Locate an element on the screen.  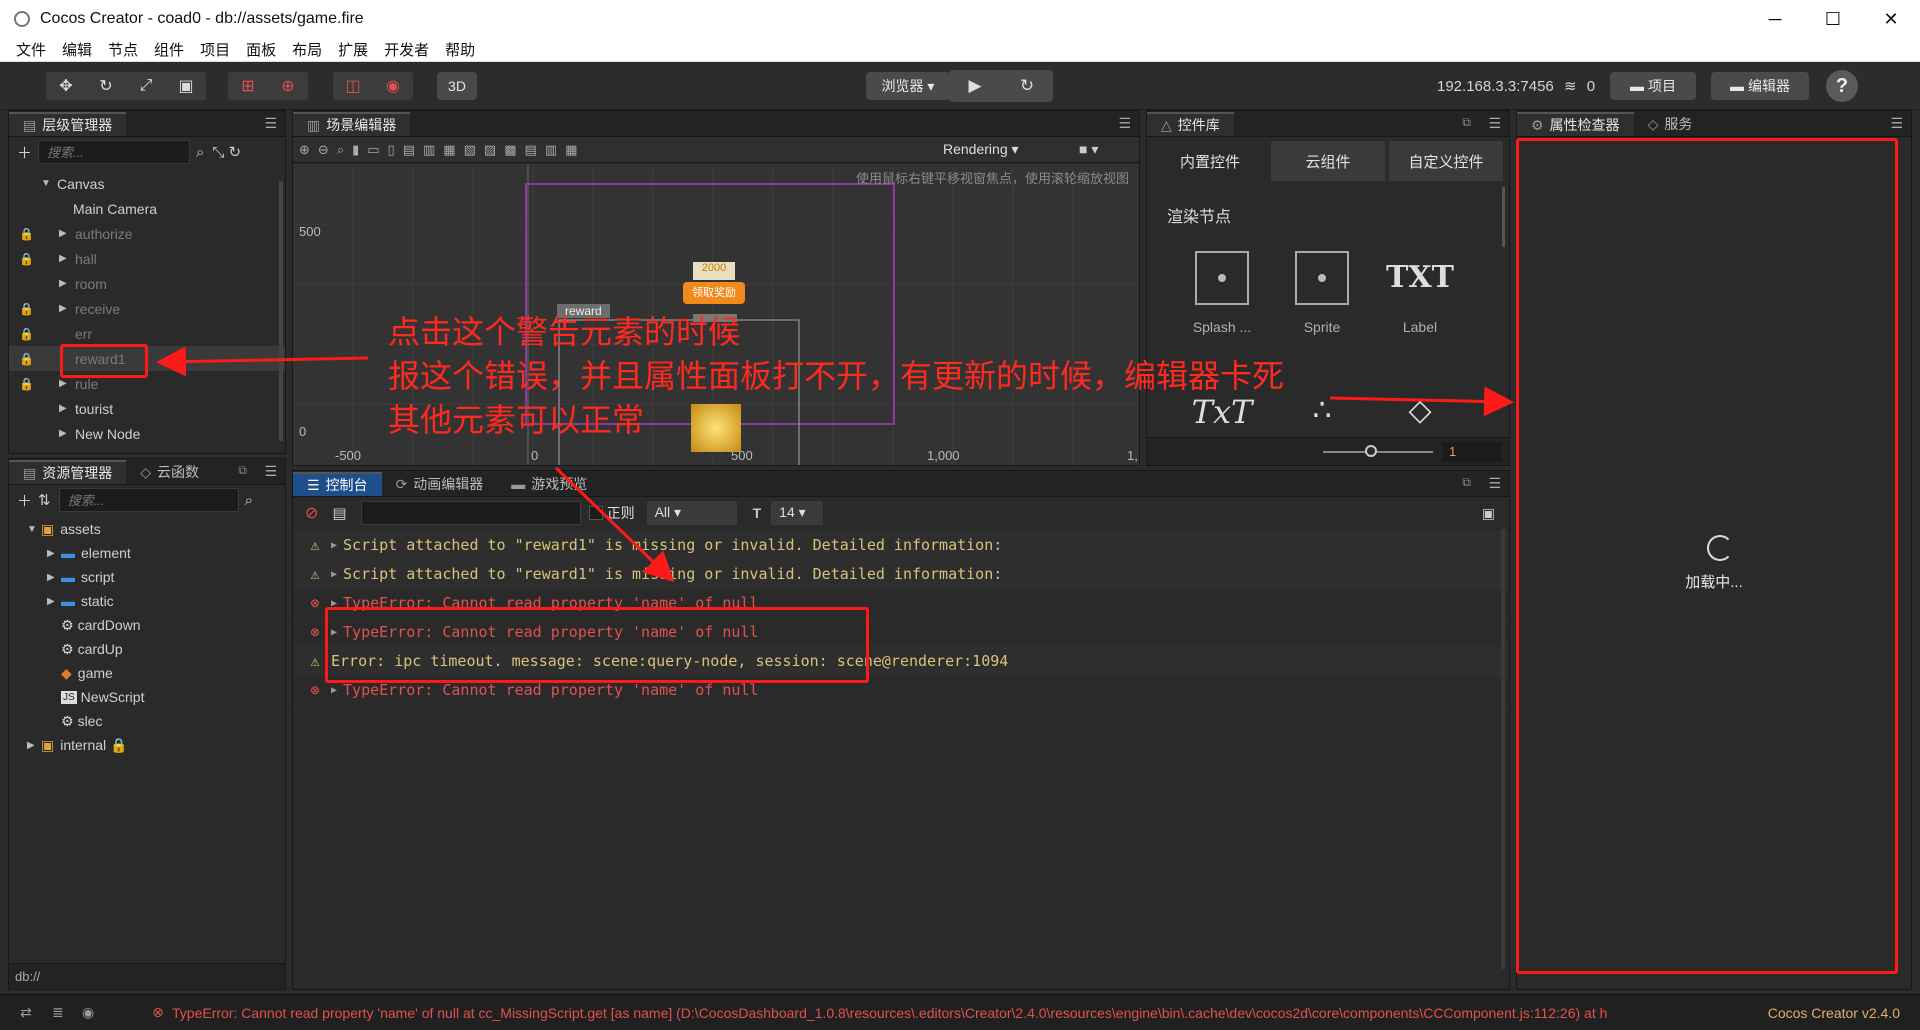
claim-reward-button-sprite: 领取奖励 is located at coordinates (714, 293).